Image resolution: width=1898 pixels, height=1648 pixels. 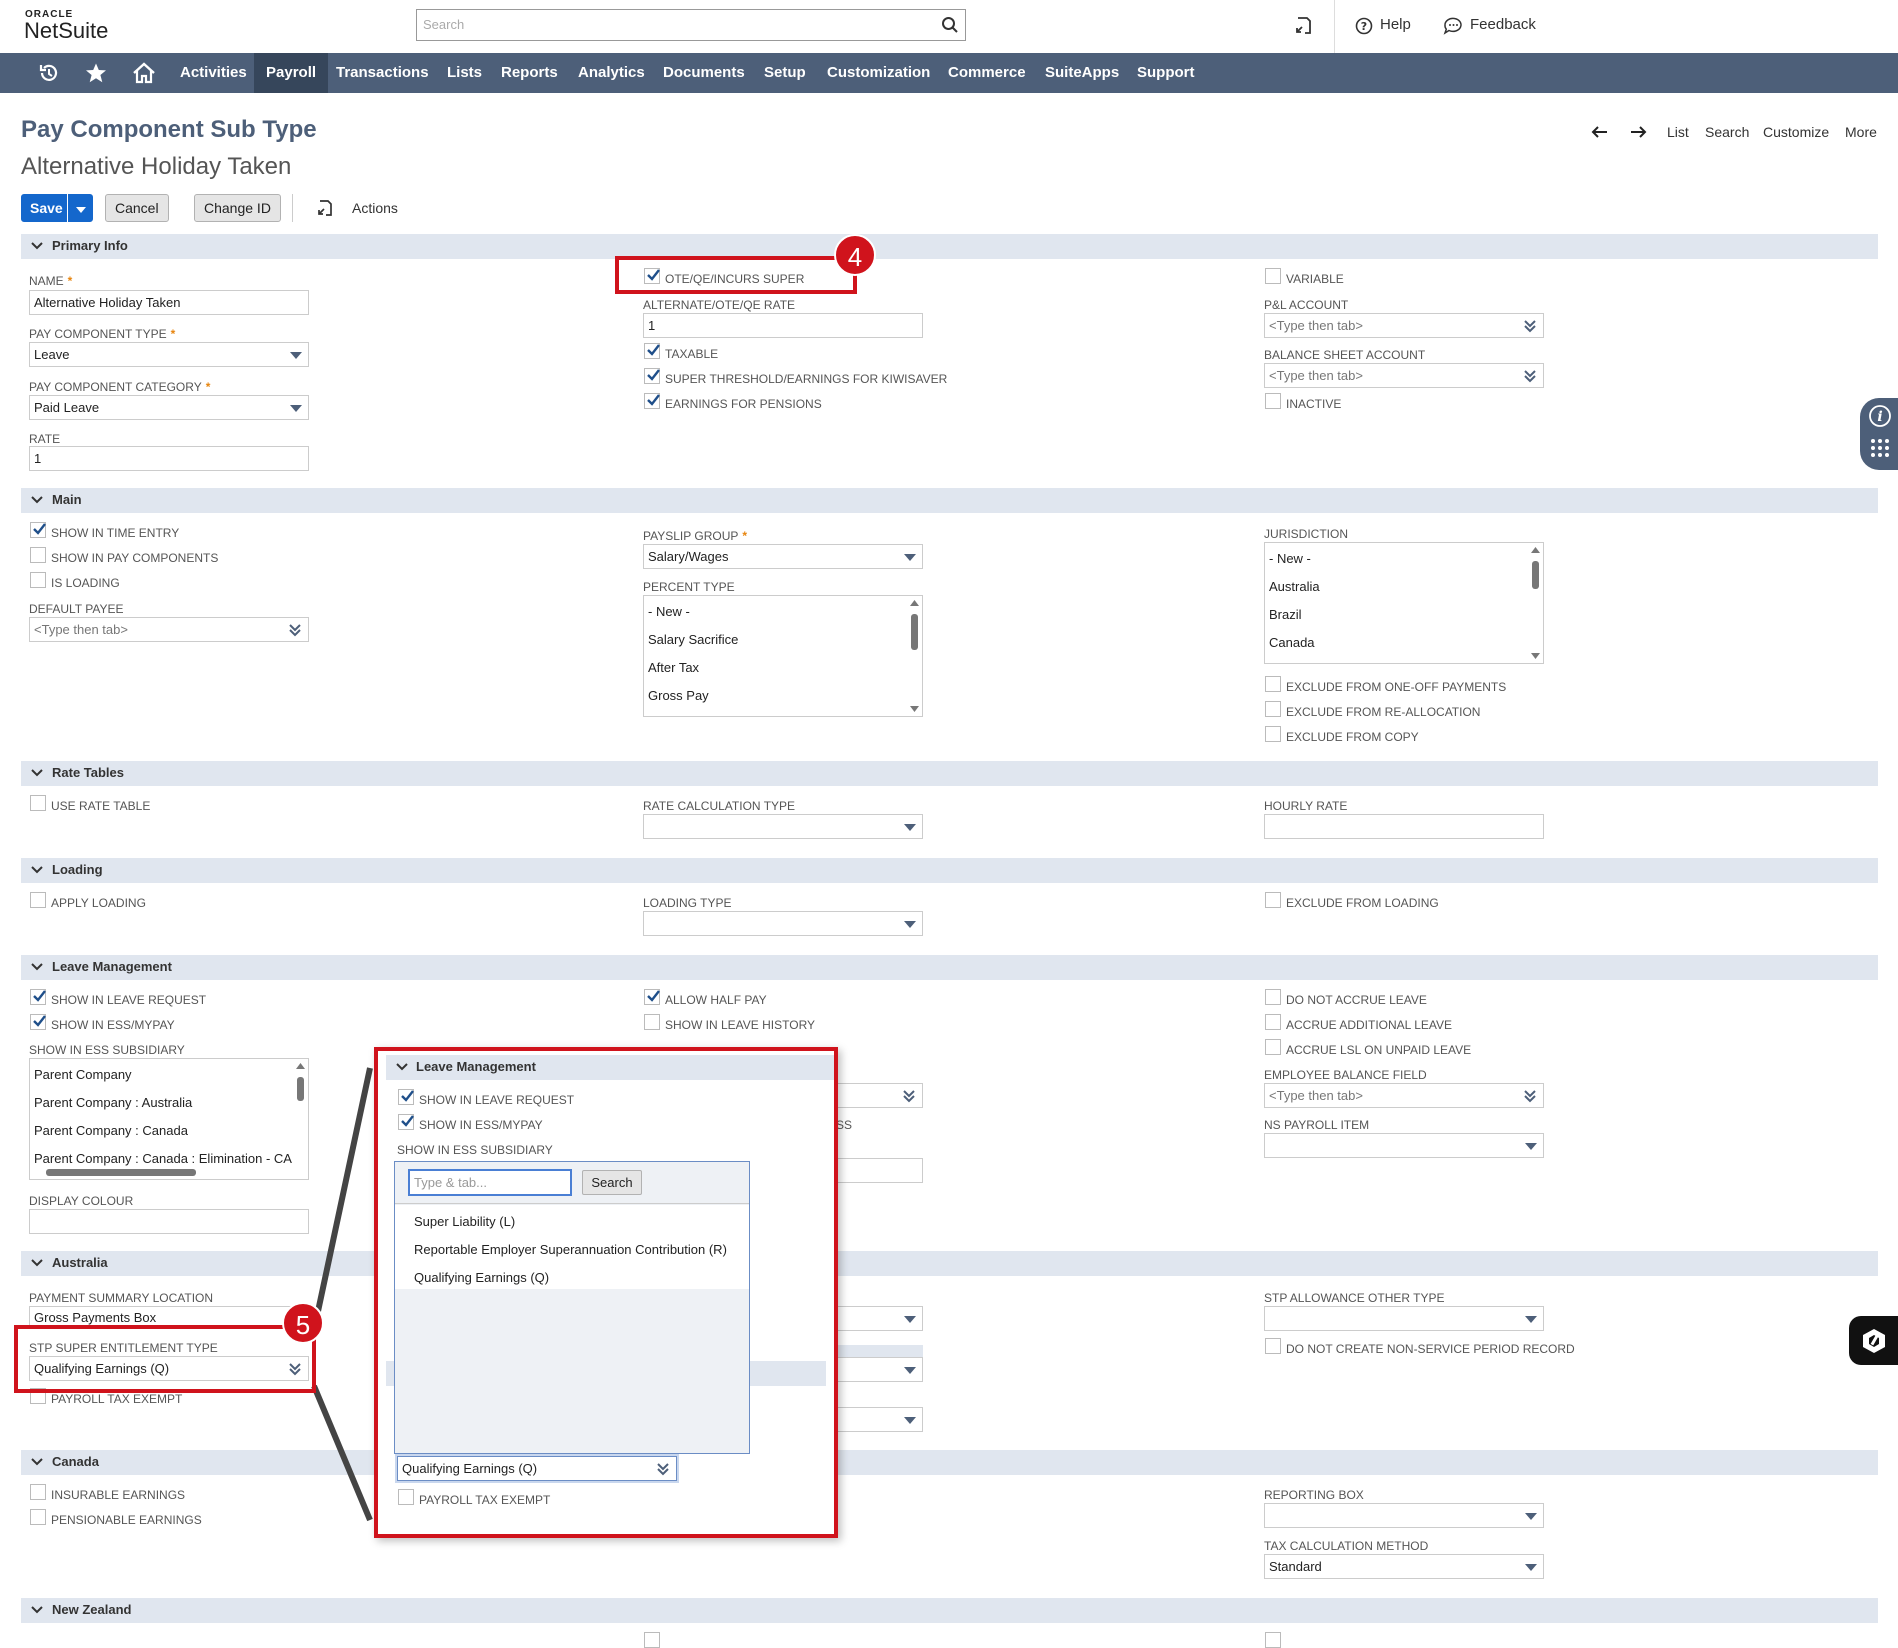 What do you see at coordinates (1404, 1095) in the screenshot?
I see `employee-balance-field: <Type then tab>` at bounding box center [1404, 1095].